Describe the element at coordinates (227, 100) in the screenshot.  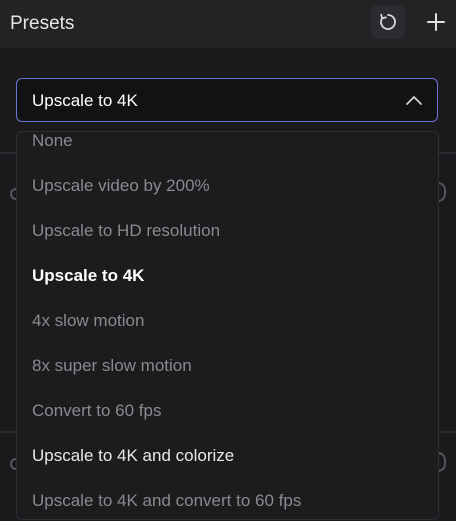
I see `preset-select: Upscale to 4K` at that location.